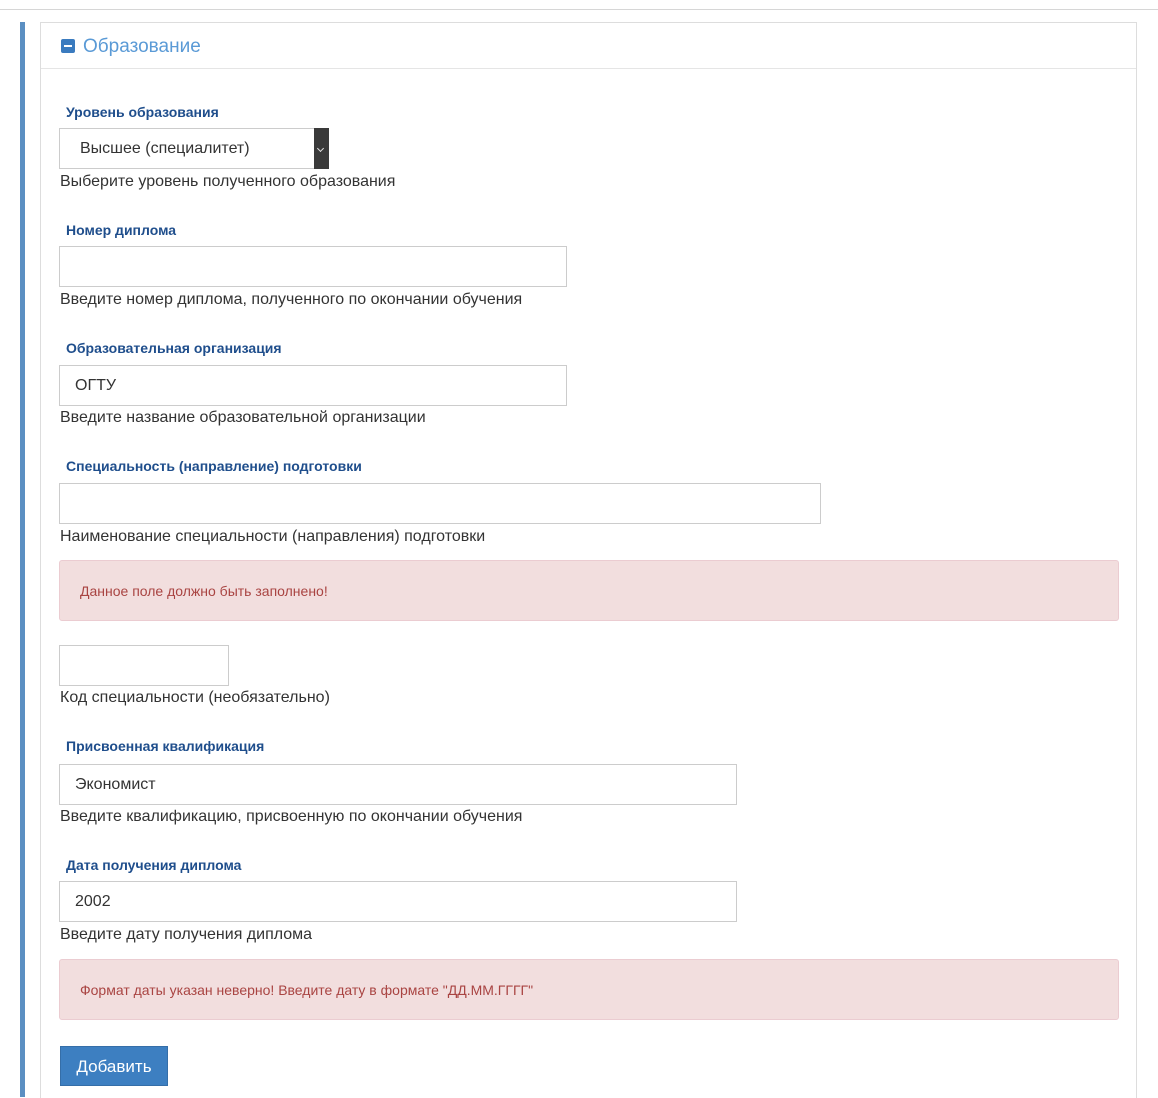 This screenshot has width=1158, height=1098. Describe the element at coordinates (313, 385) in the screenshot. I see `organization-input: ОГТУ` at that location.